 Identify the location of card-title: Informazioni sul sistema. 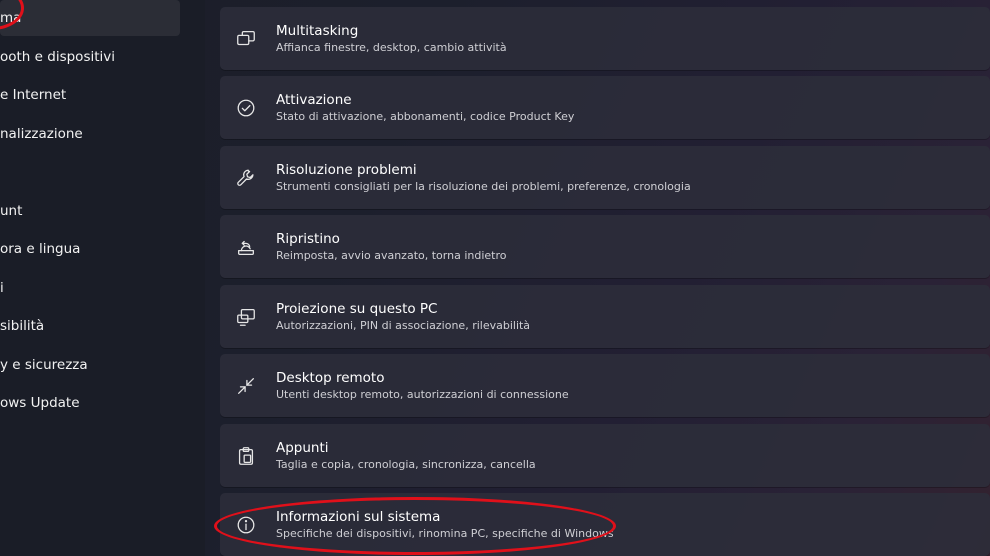
(358, 517).